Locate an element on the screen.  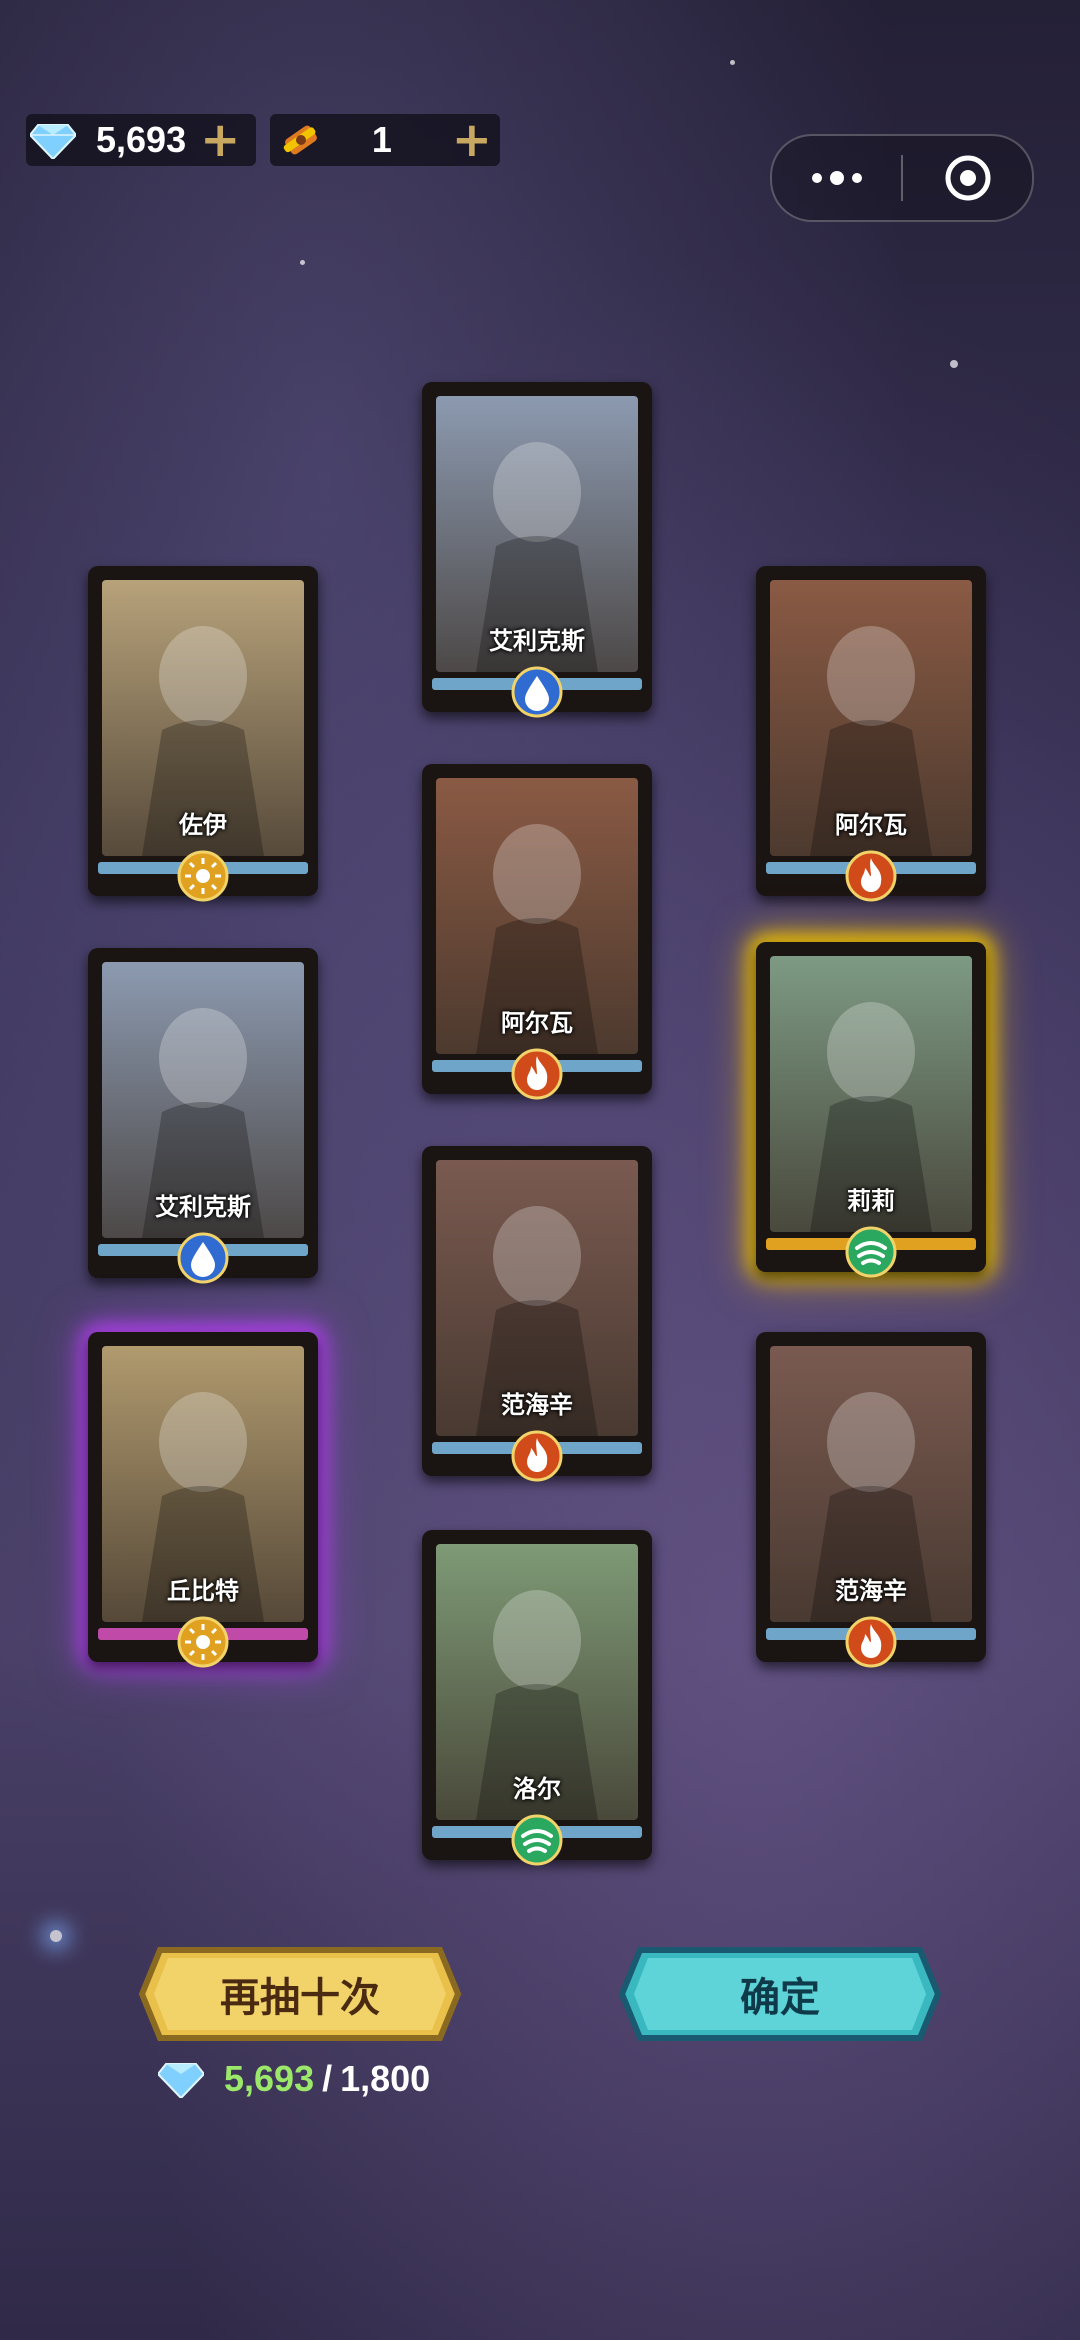
hero-name: 丘比特 is located at coordinates (203, 1591).